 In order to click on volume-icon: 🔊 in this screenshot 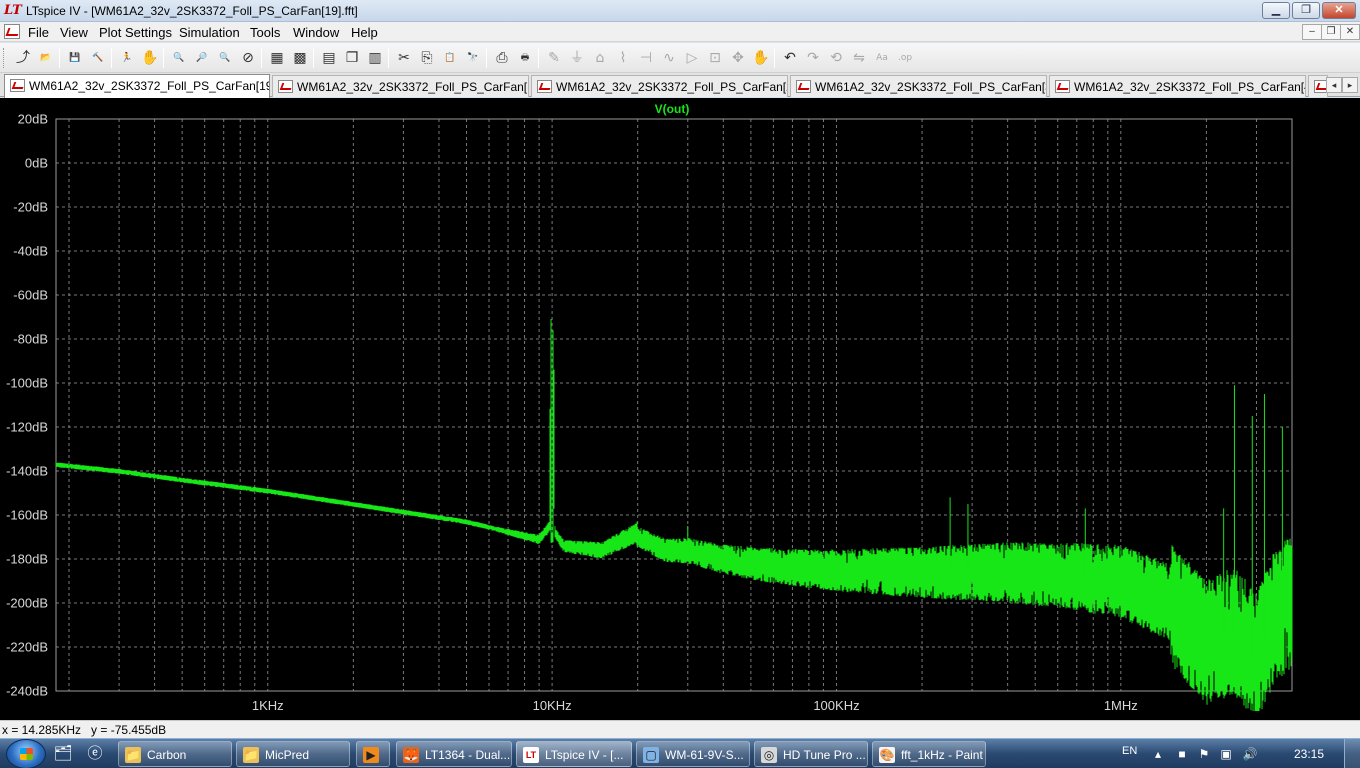, I will do `click(1250, 754)`.